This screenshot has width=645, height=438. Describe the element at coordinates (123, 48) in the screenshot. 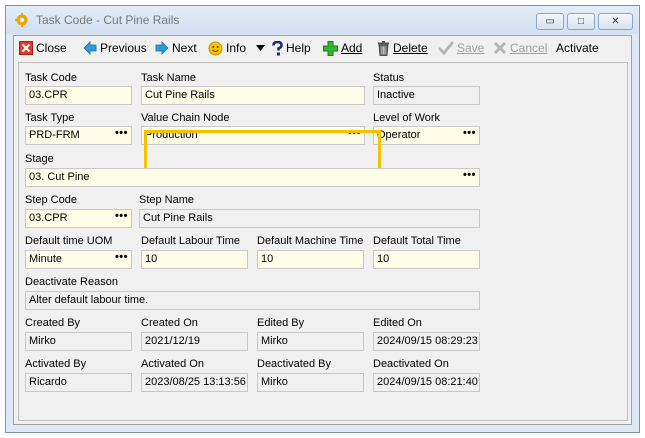

I see `previous-label: Previous` at that location.